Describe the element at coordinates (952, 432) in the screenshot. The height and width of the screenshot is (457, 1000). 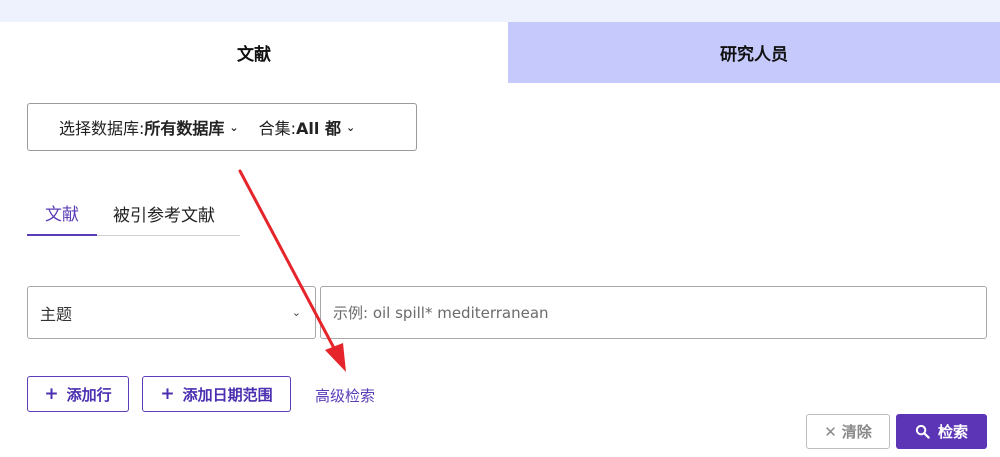
I see `search-label: 检索` at that location.